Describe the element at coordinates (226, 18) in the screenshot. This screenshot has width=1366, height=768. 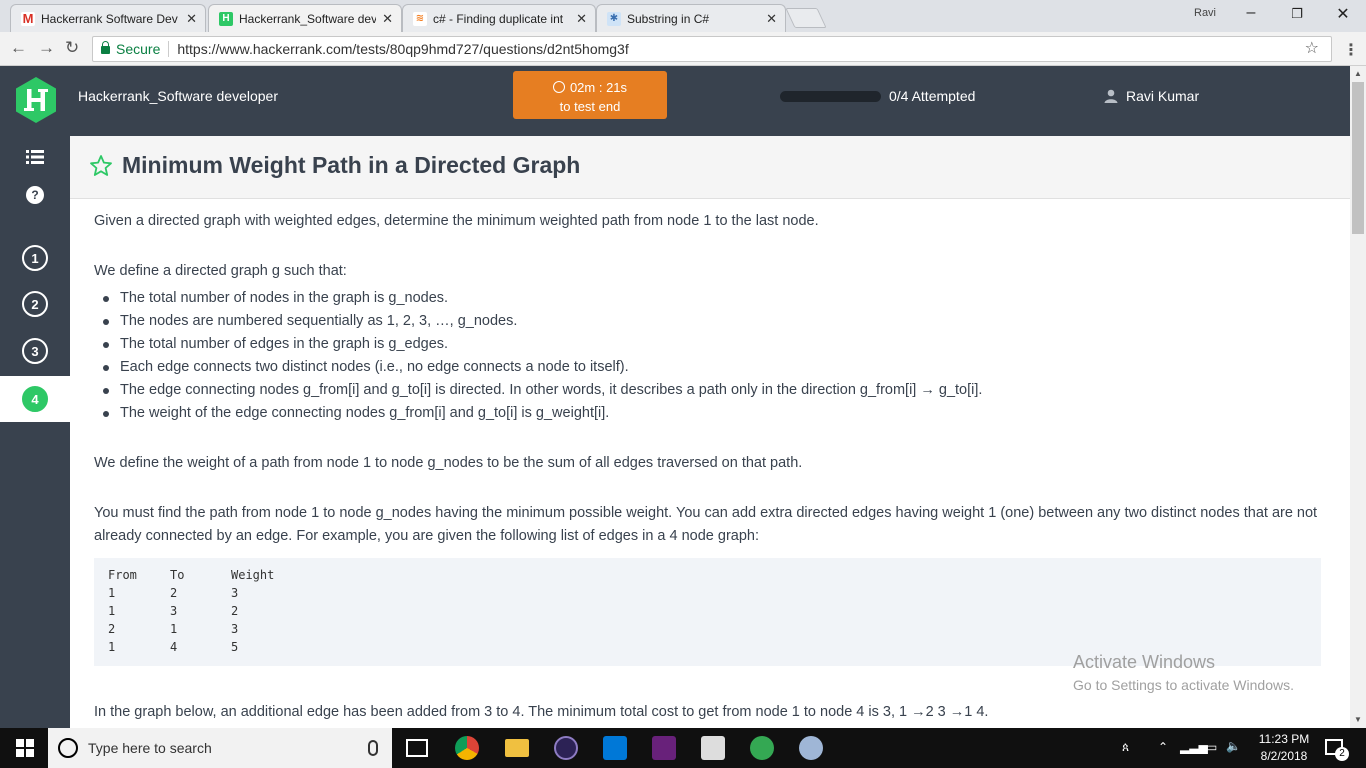
I see `hackerrank-icon: H` at that location.